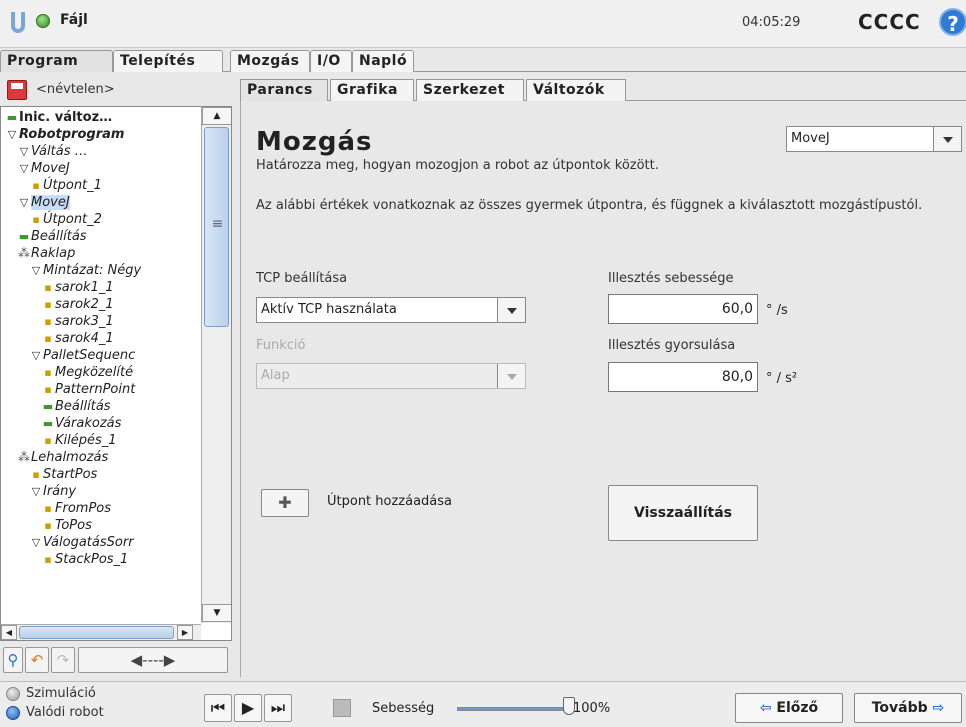  I want to click on next-button: Tovább ⇨, so click(908, 708).